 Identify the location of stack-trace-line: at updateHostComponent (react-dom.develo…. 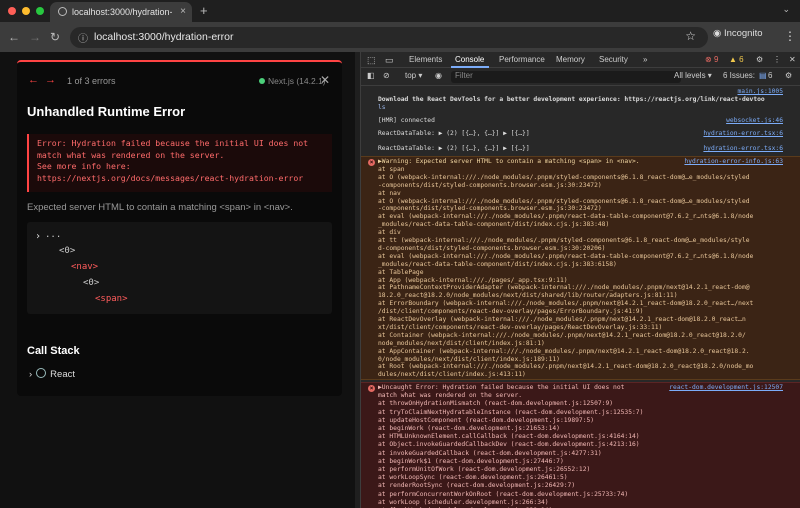
(486, 420).